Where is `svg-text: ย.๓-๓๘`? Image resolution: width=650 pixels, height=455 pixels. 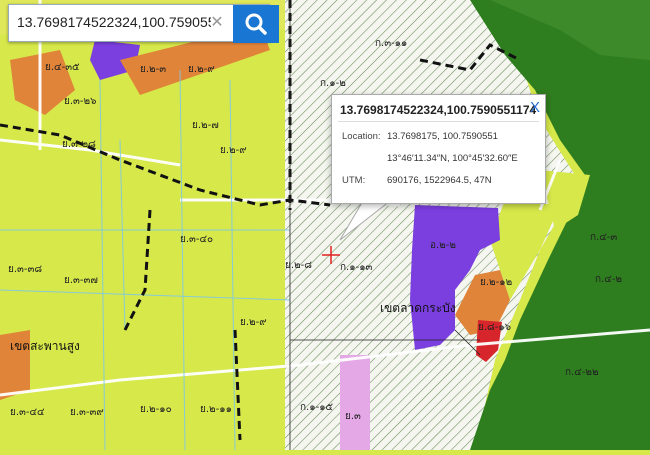
svg-text: ย.๓-๓๘ is located at coordinates (25, 269).